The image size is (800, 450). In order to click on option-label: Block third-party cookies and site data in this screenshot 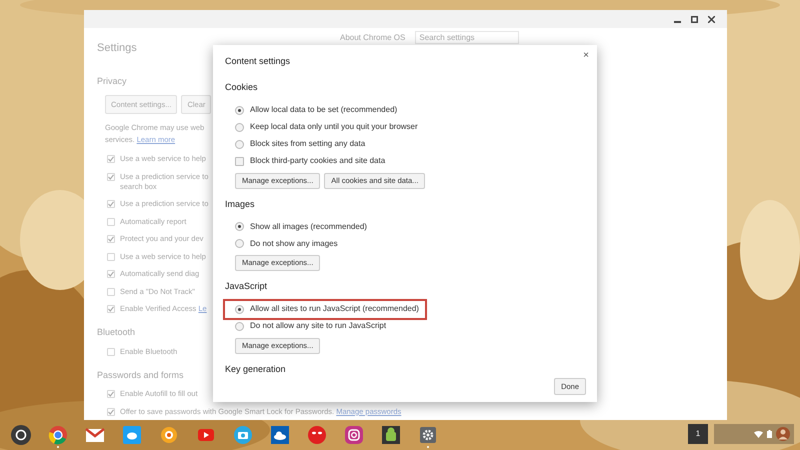, I will do `click(318, 161)`.